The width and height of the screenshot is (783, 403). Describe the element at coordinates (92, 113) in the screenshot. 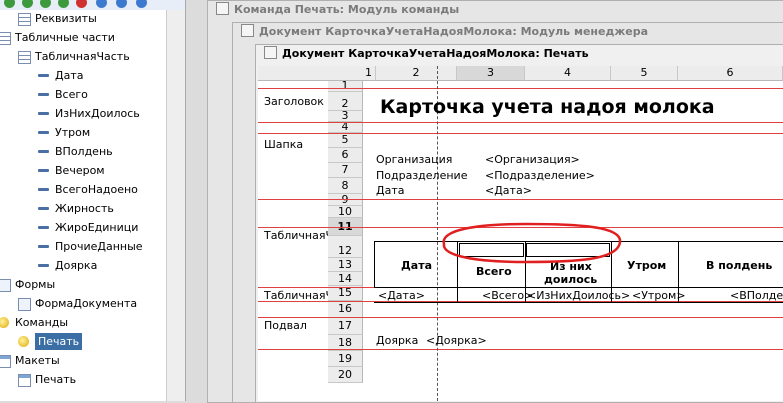

I see `tree-item: ИзНихДоилось` at that location.